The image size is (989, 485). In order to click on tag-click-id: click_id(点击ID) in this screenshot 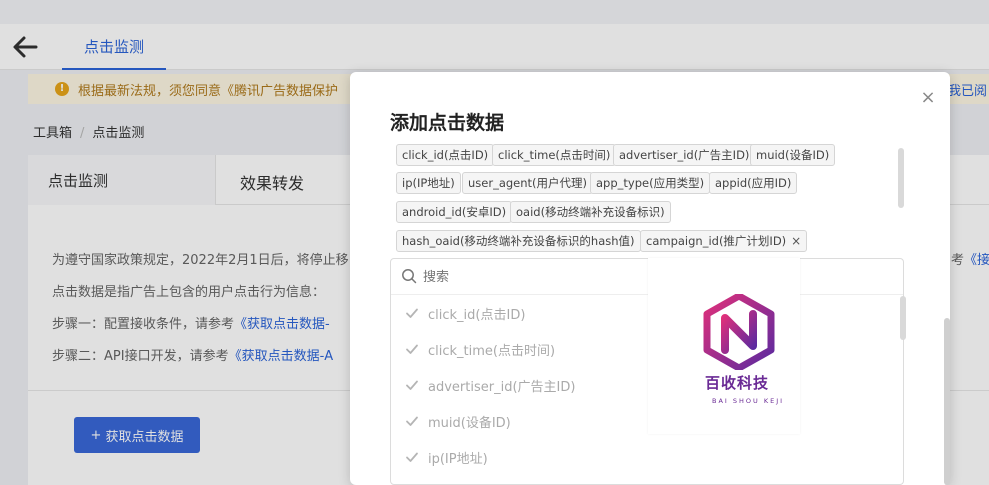, I will do `click(445, 155)`.